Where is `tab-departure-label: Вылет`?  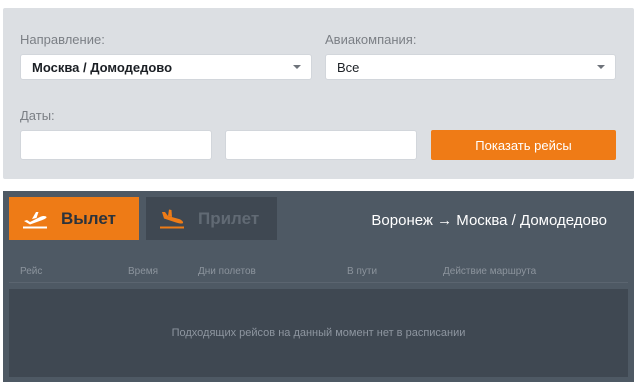
tab-departure-label: Вылет is located at coordinates (88, 218).